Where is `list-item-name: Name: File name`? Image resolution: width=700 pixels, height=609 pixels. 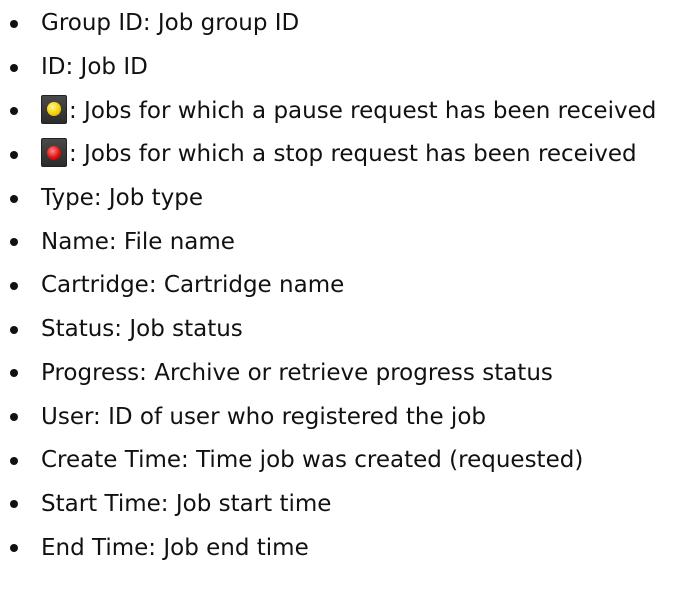 list-item-name: Name: File name is located at coordinates (350, 242).